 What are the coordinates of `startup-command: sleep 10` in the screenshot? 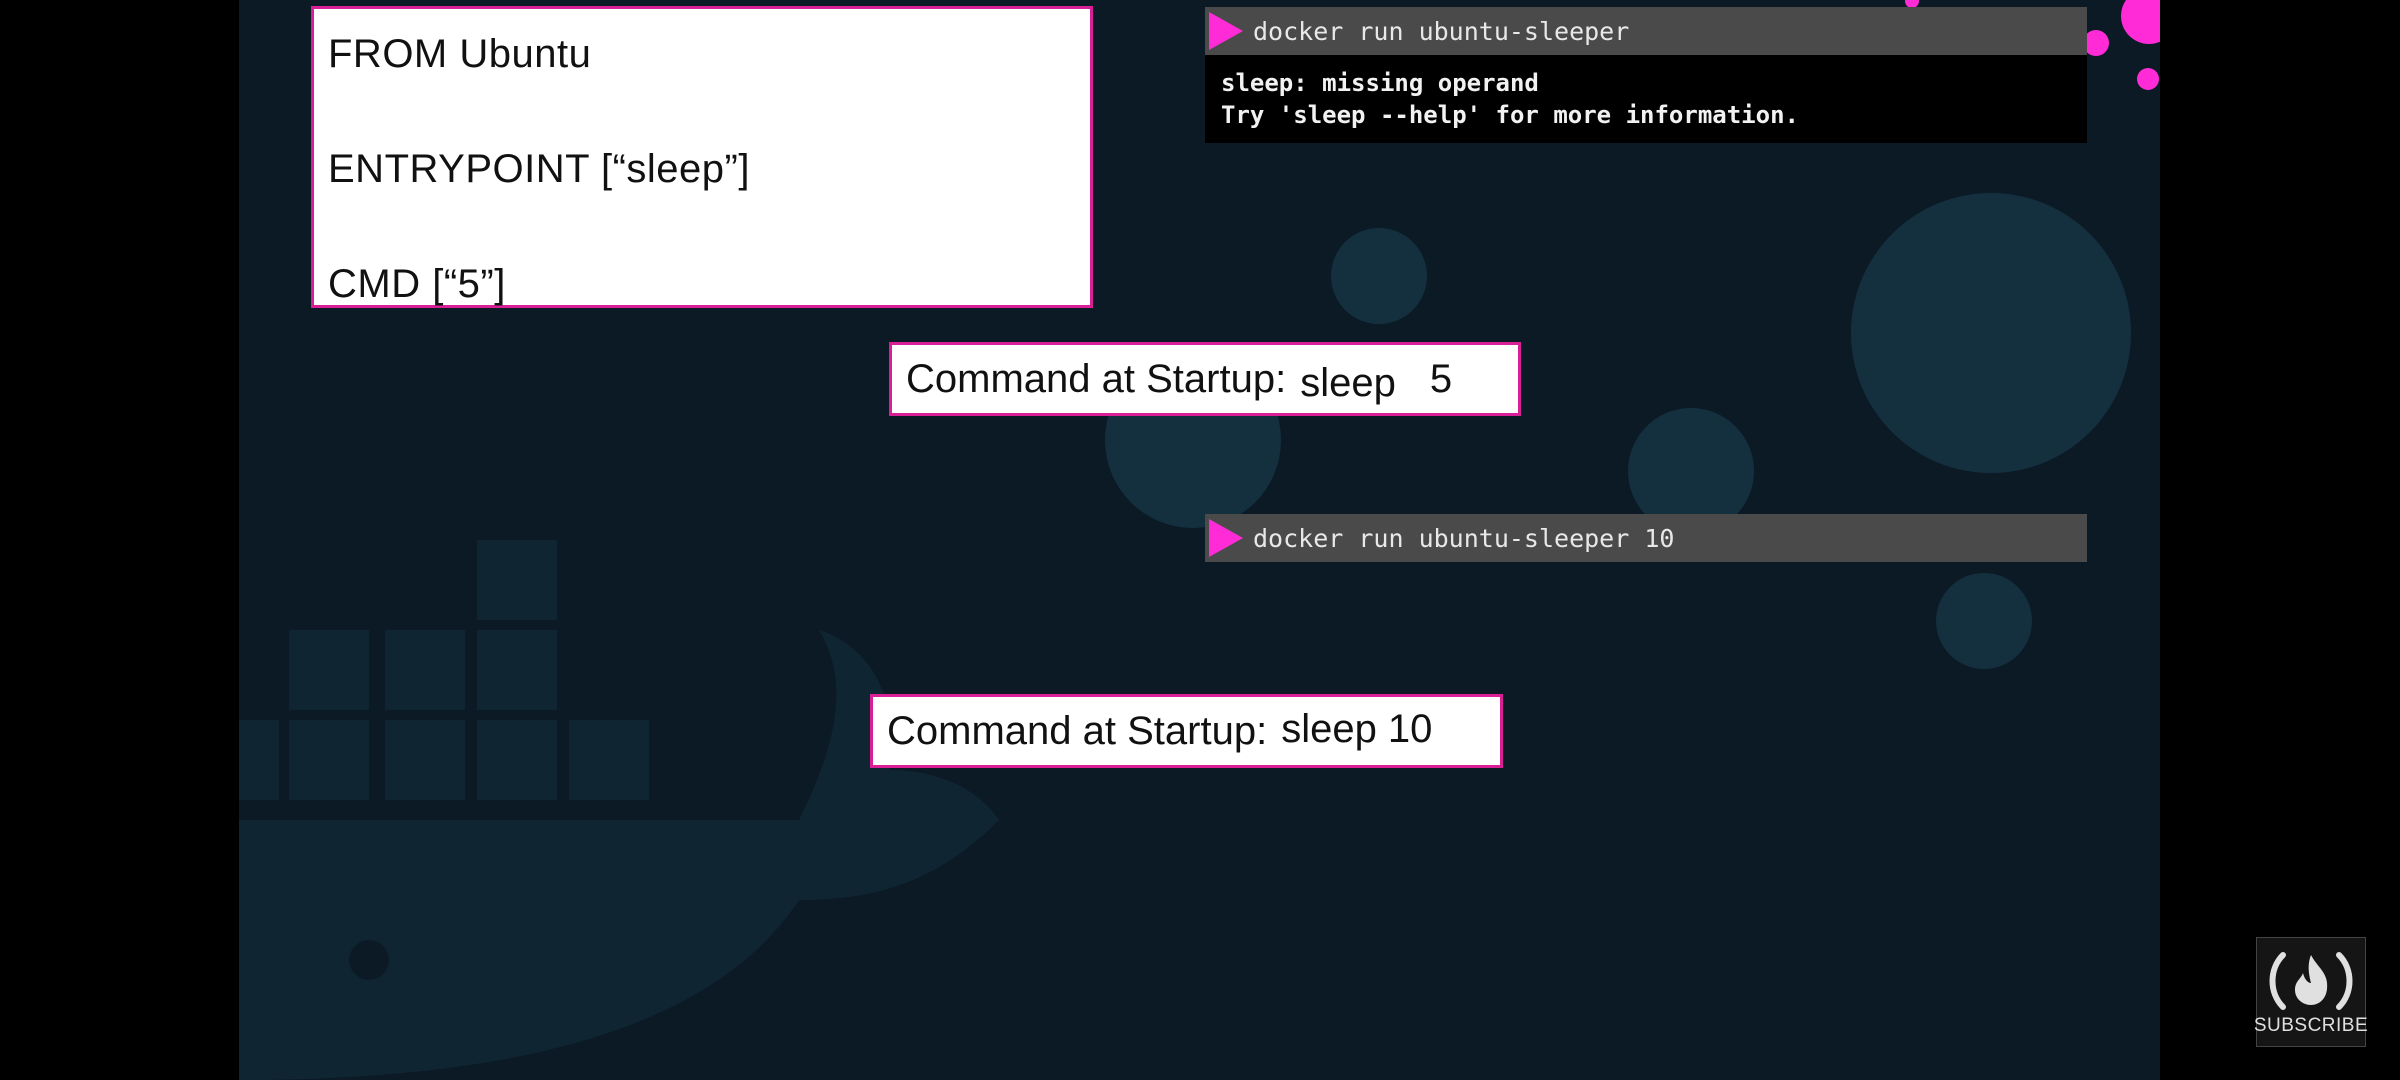 It's located at (1357, 728).